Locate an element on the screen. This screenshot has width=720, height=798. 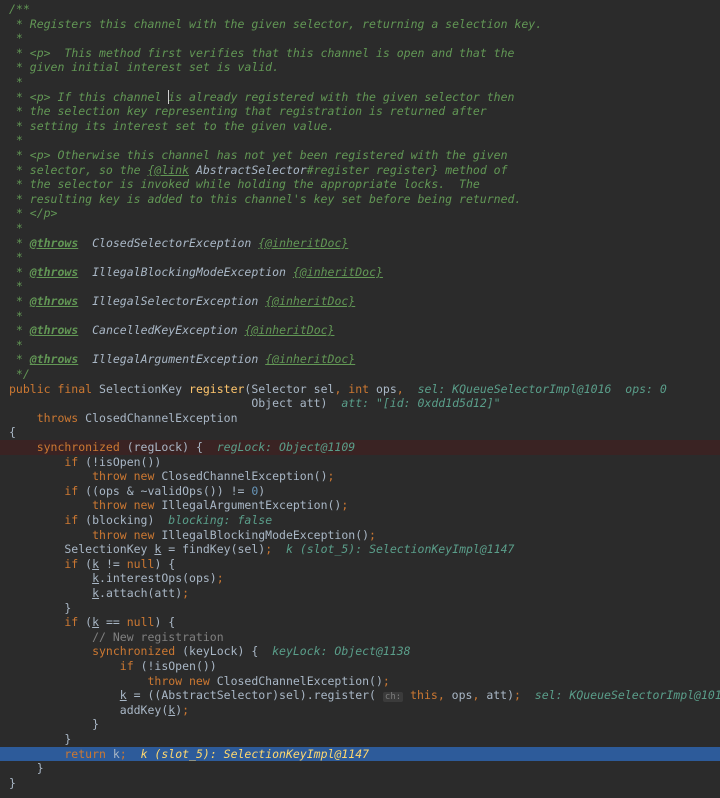
code-line: if (k != null) { is located at coordinates (360, 564).